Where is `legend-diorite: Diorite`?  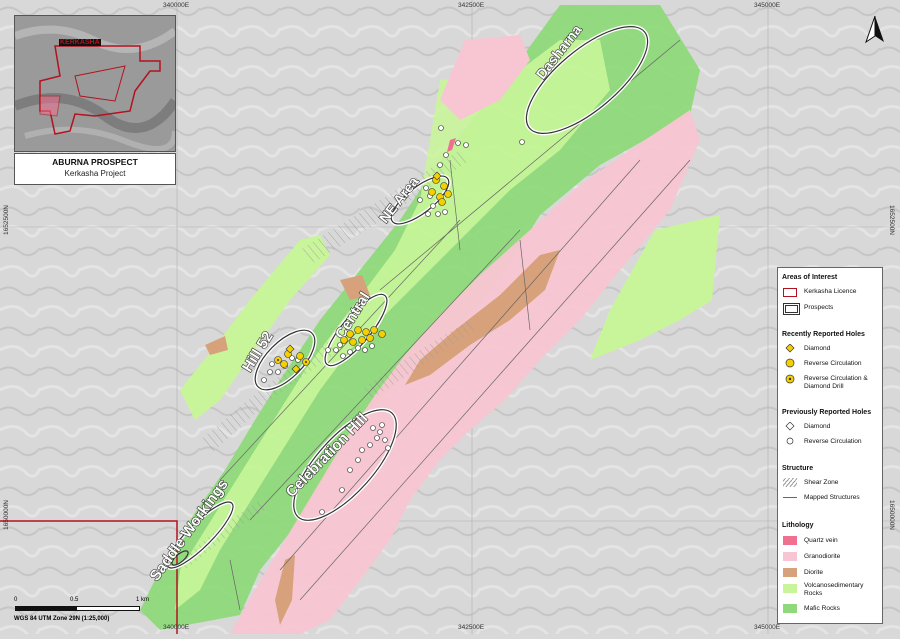
legend-diorite: Diorite is located at coordinates (814, 572).